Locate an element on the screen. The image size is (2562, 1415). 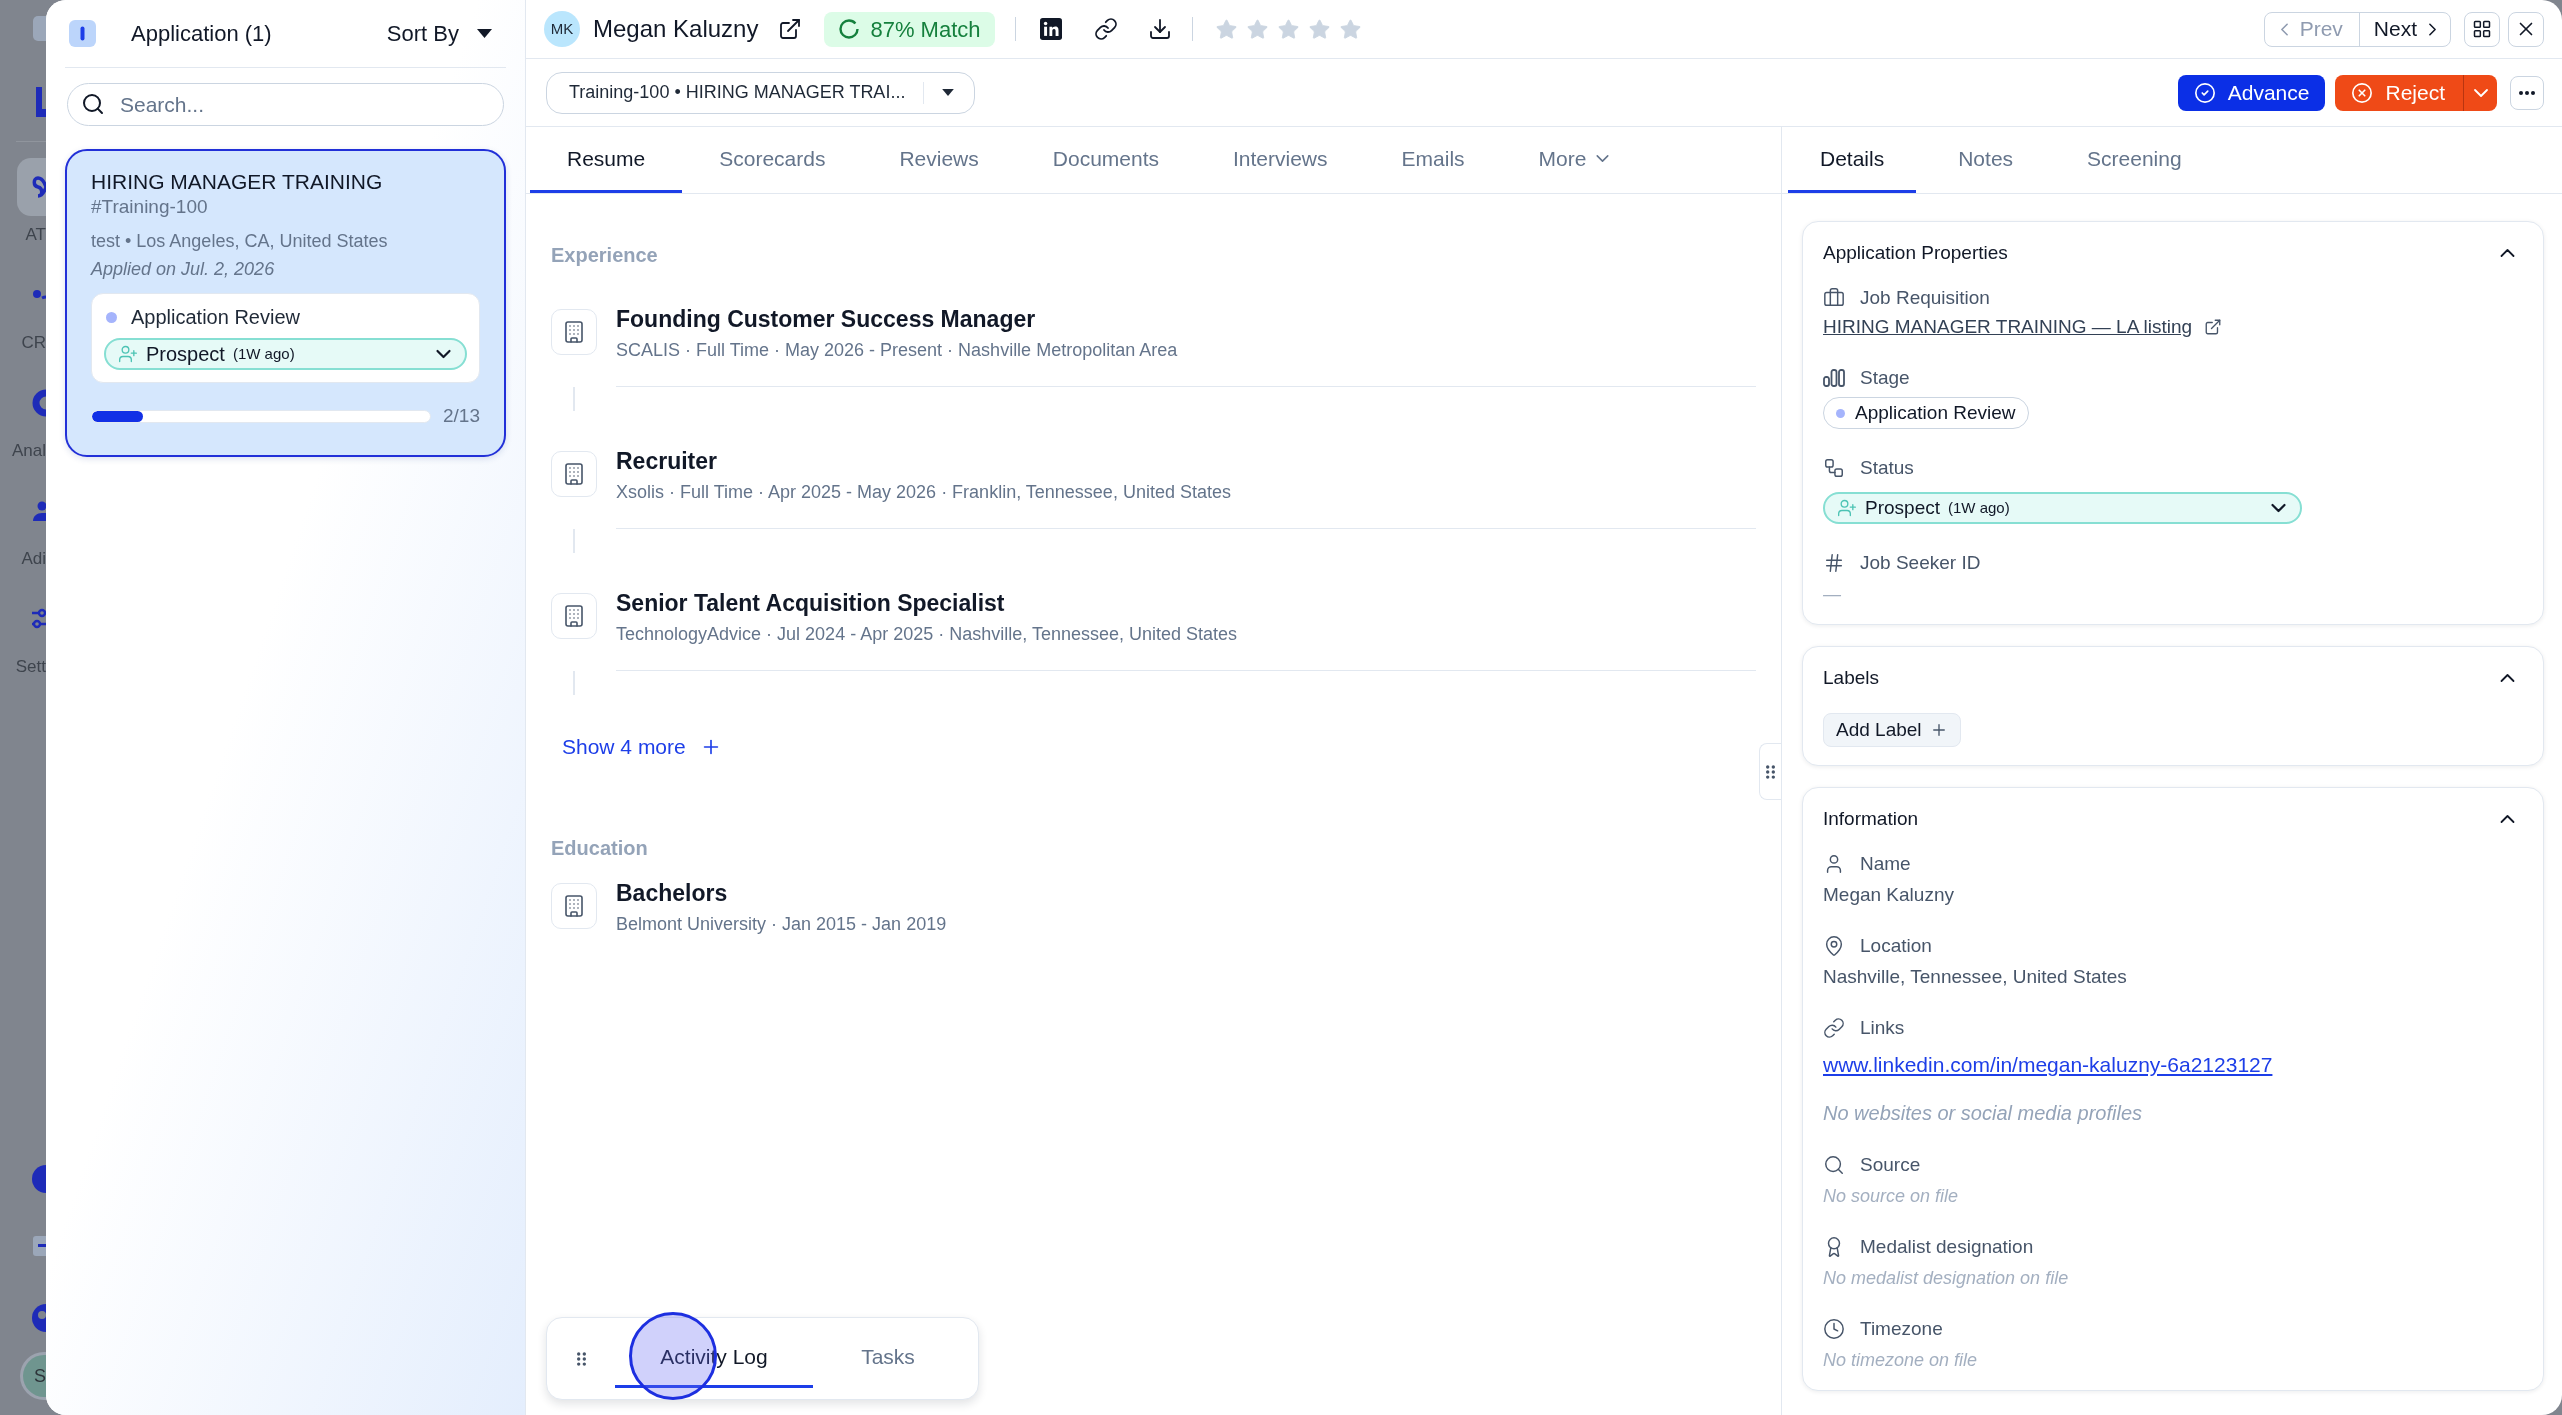
advance-button: Advance is located at coordinates (2251, 92).